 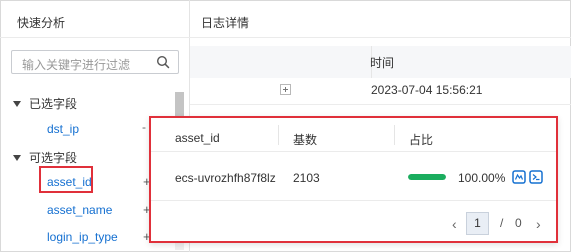 What do you see at coordinates (536, 177) in the screenshot?
I see `filter-exclude-icon` at bounding box center [536, 177].